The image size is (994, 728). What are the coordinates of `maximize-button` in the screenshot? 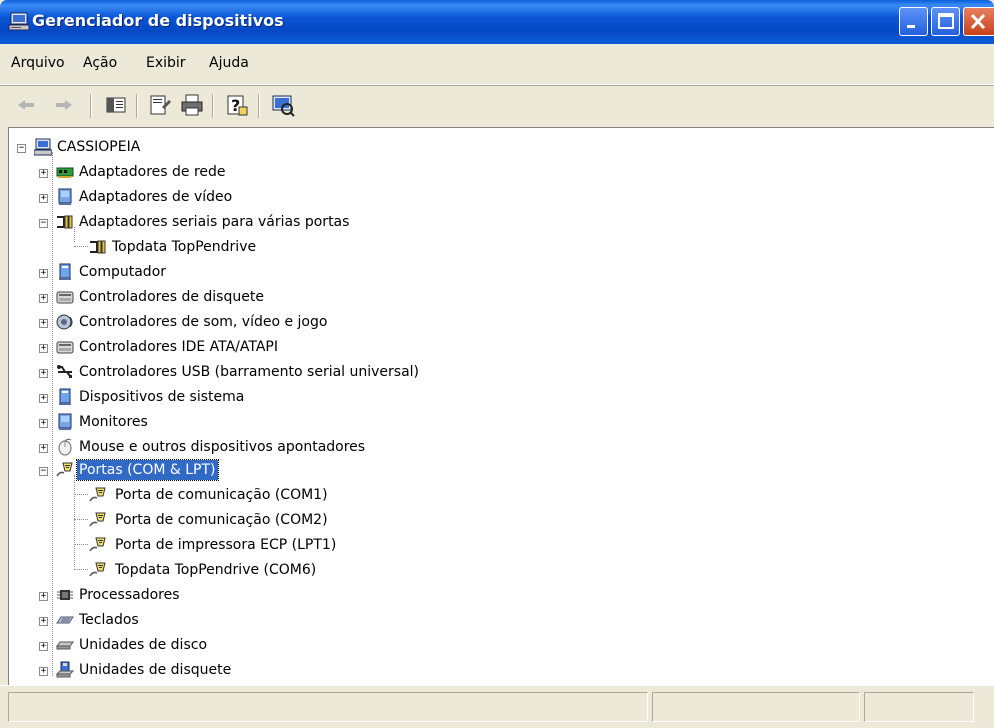 It's located at (945, 21).